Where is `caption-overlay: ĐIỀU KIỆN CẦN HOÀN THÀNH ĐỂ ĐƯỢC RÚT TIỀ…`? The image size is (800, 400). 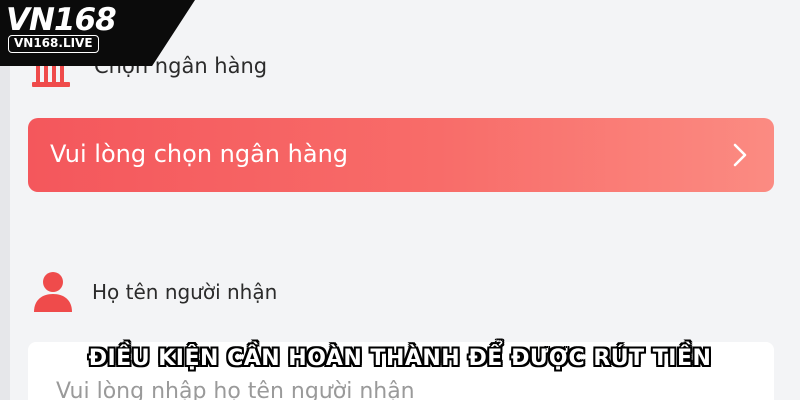 caption-overlay: ĐIỀU KIỆN CẦN HOÀN THÀNH ĐỂ ĐƯỢC RÚT TIỀ… is located at coordinates (400, 358).